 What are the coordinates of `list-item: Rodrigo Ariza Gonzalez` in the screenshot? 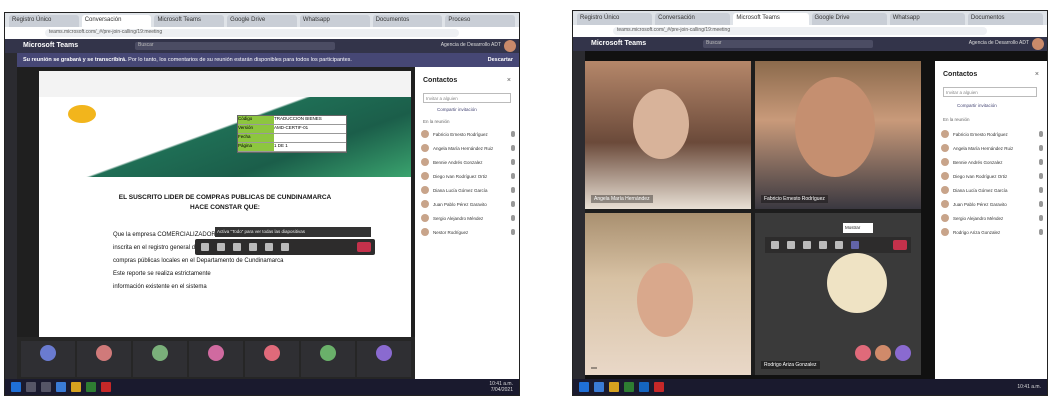 It's located at (992, 232).